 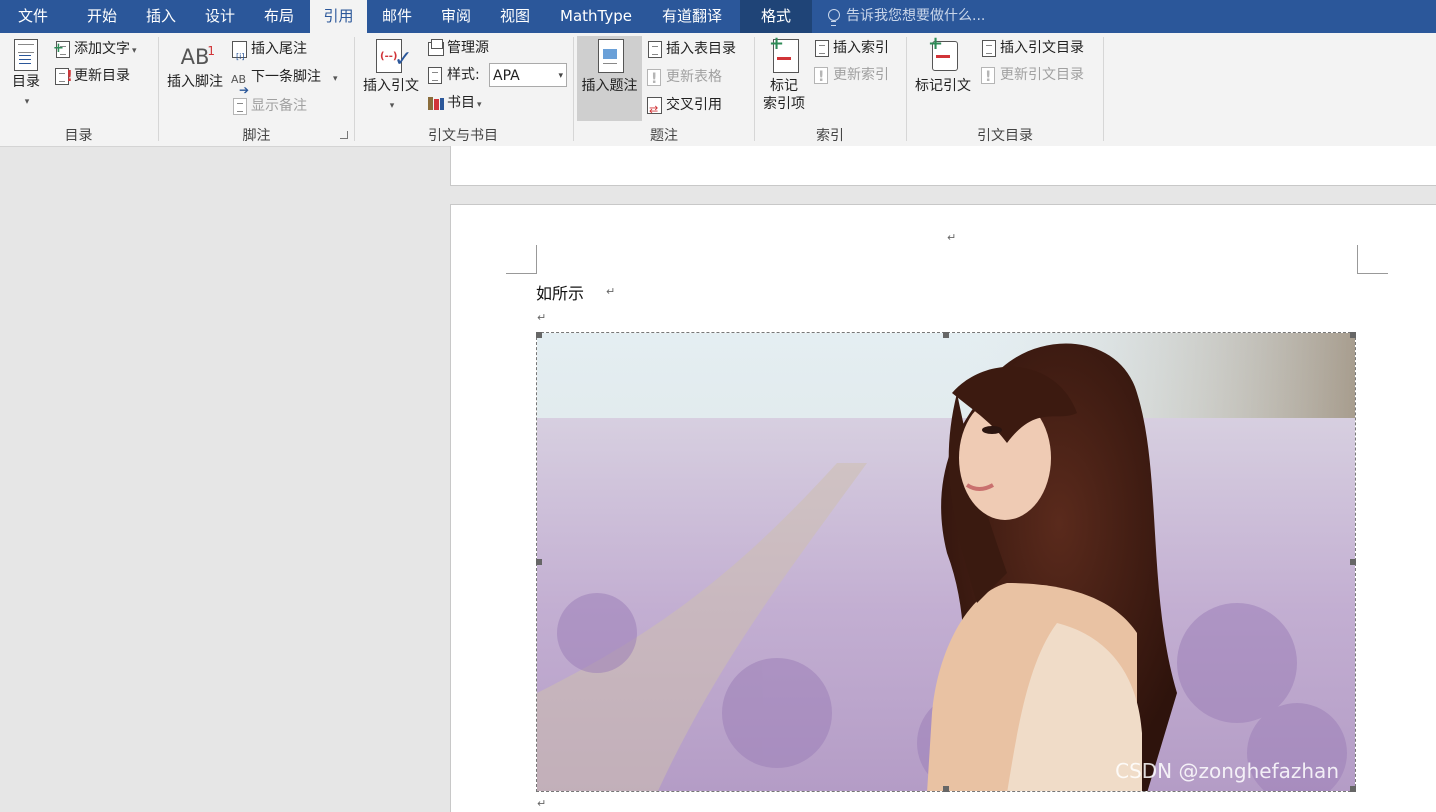 I want to click on cross-reference-button: ⇄ 交叉引用, so click(x=684, y=105).